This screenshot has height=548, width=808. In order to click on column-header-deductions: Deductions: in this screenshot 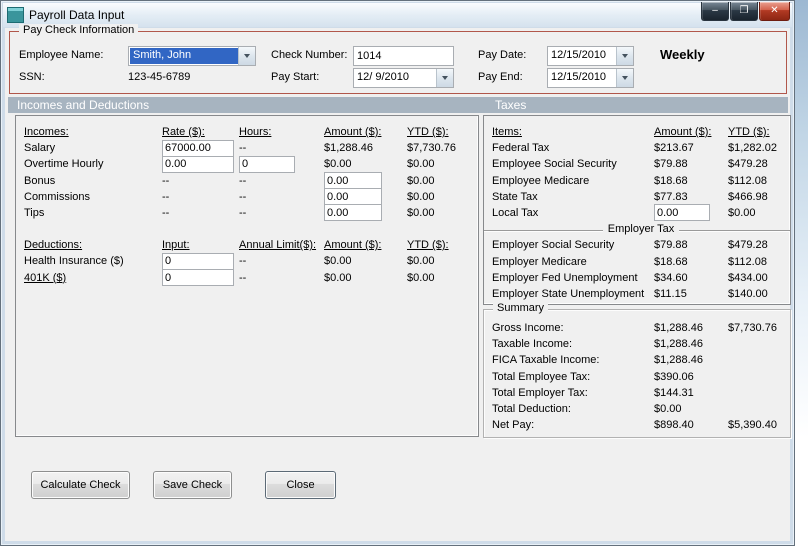, I will do `click(53, 245)`.